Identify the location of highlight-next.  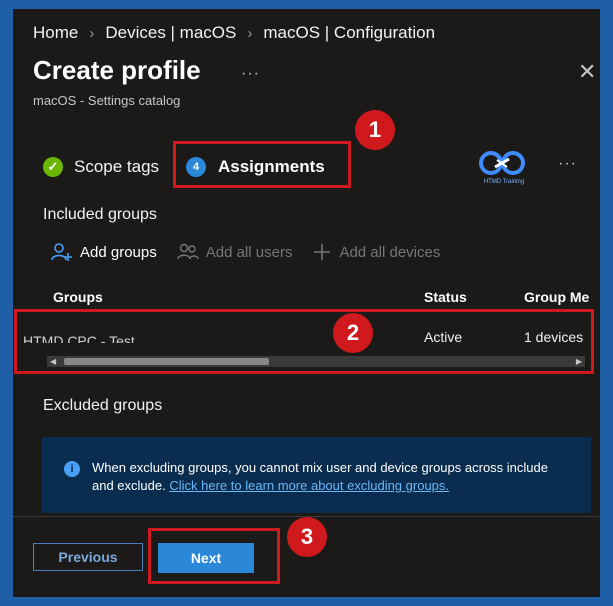
(214, 556).